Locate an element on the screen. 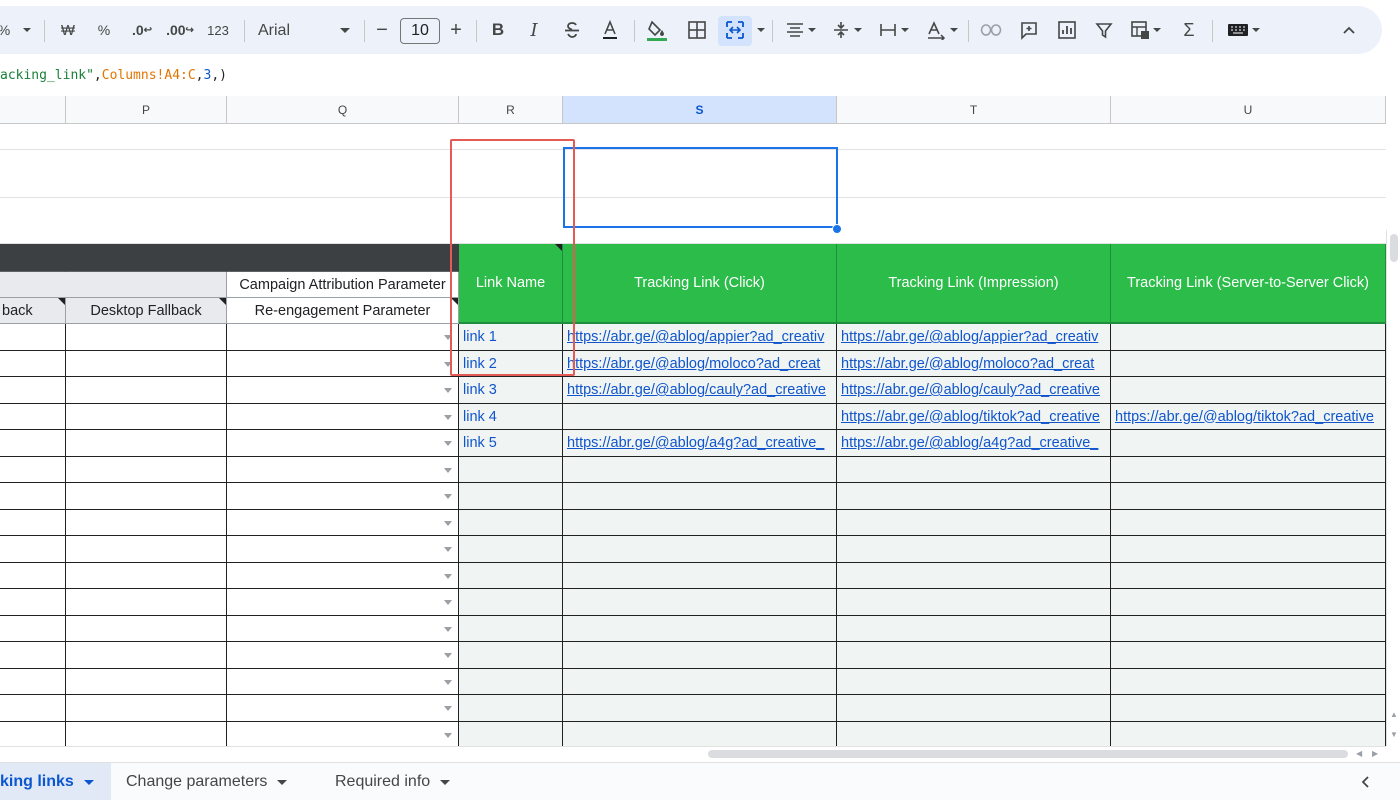 Image resolution: width=1400 pixels, height=800 pixels. tracking-s2s-cell: https://abr.ge/@ablog/tiktok?ad_creative is located at coordinates (1248, 416).